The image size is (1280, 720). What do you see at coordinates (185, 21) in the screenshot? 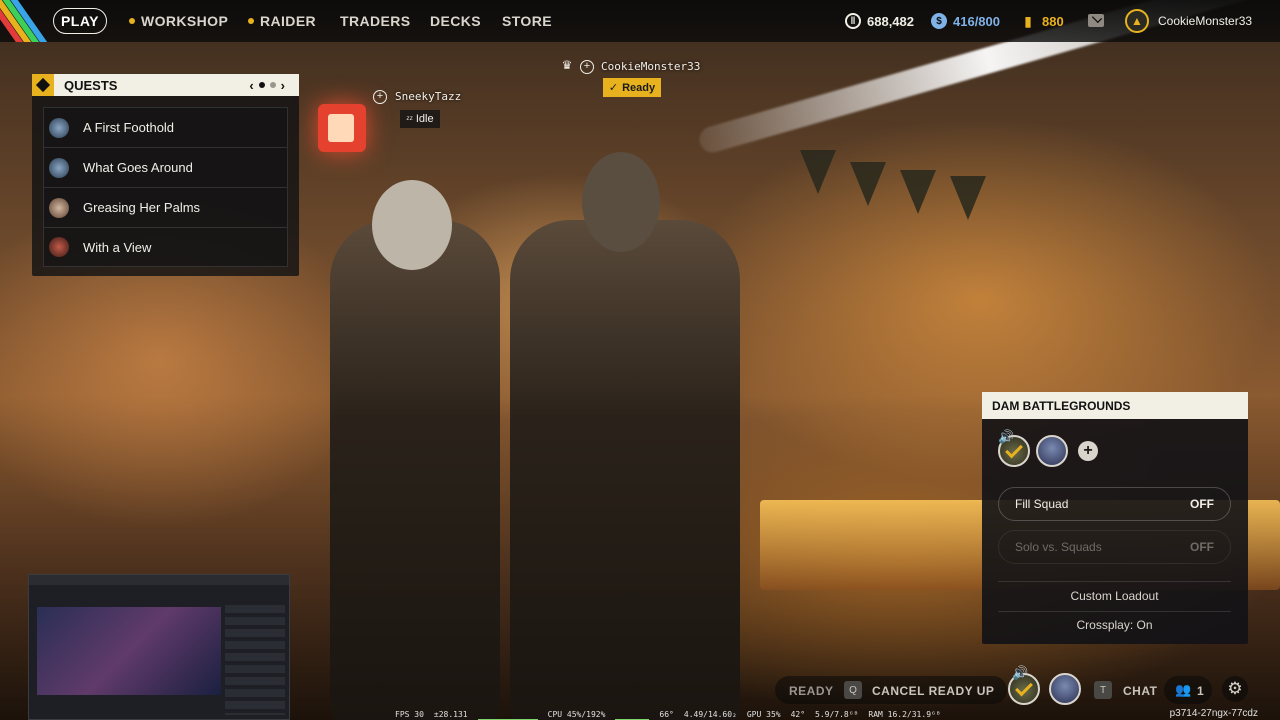
I see `nav-label: WORKSHOP` at bounding box center [185, 21].